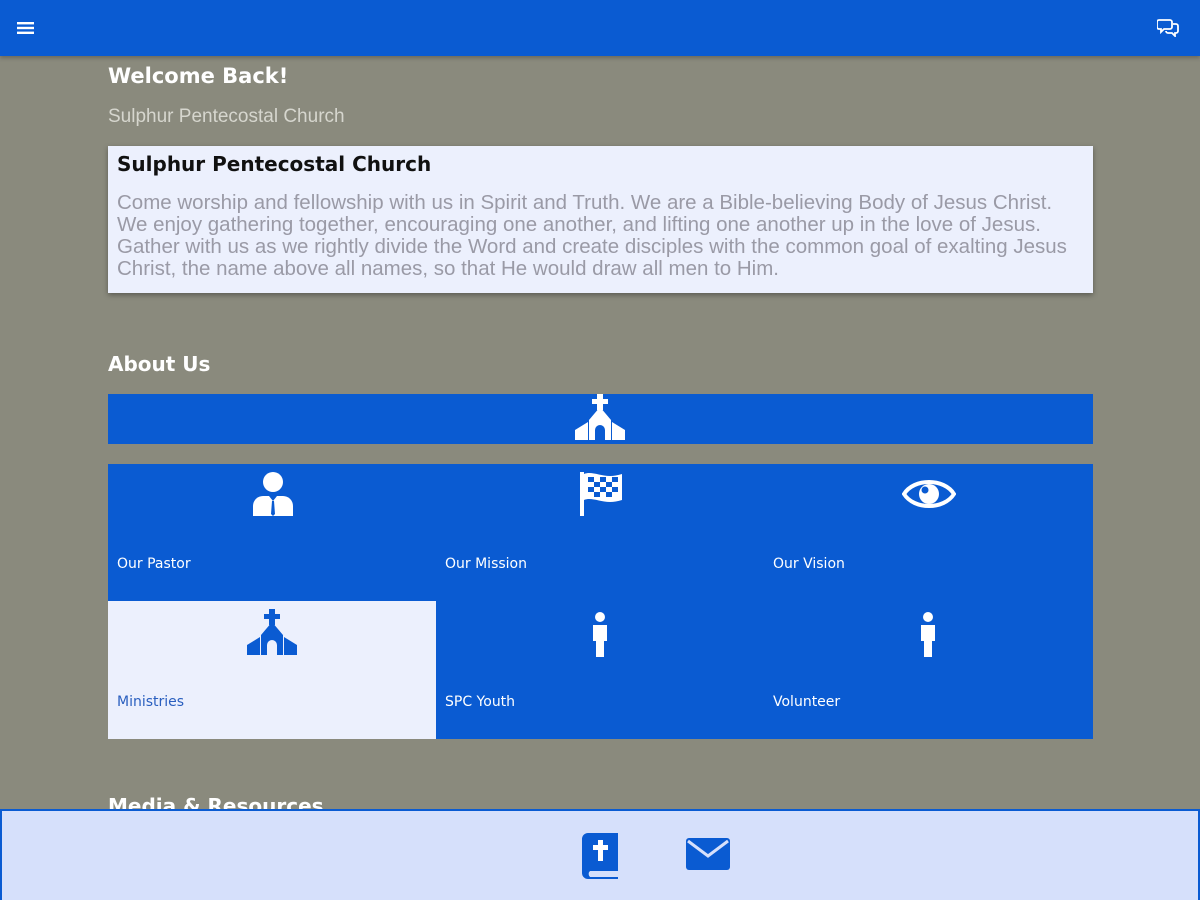 This screenshot has height=900, width=1200. What do you see at coordinates (274, 164) in the screenshot?
I see `intro-card-title: Sulphur Pentecostal Church` at bounding box center [274, 164].